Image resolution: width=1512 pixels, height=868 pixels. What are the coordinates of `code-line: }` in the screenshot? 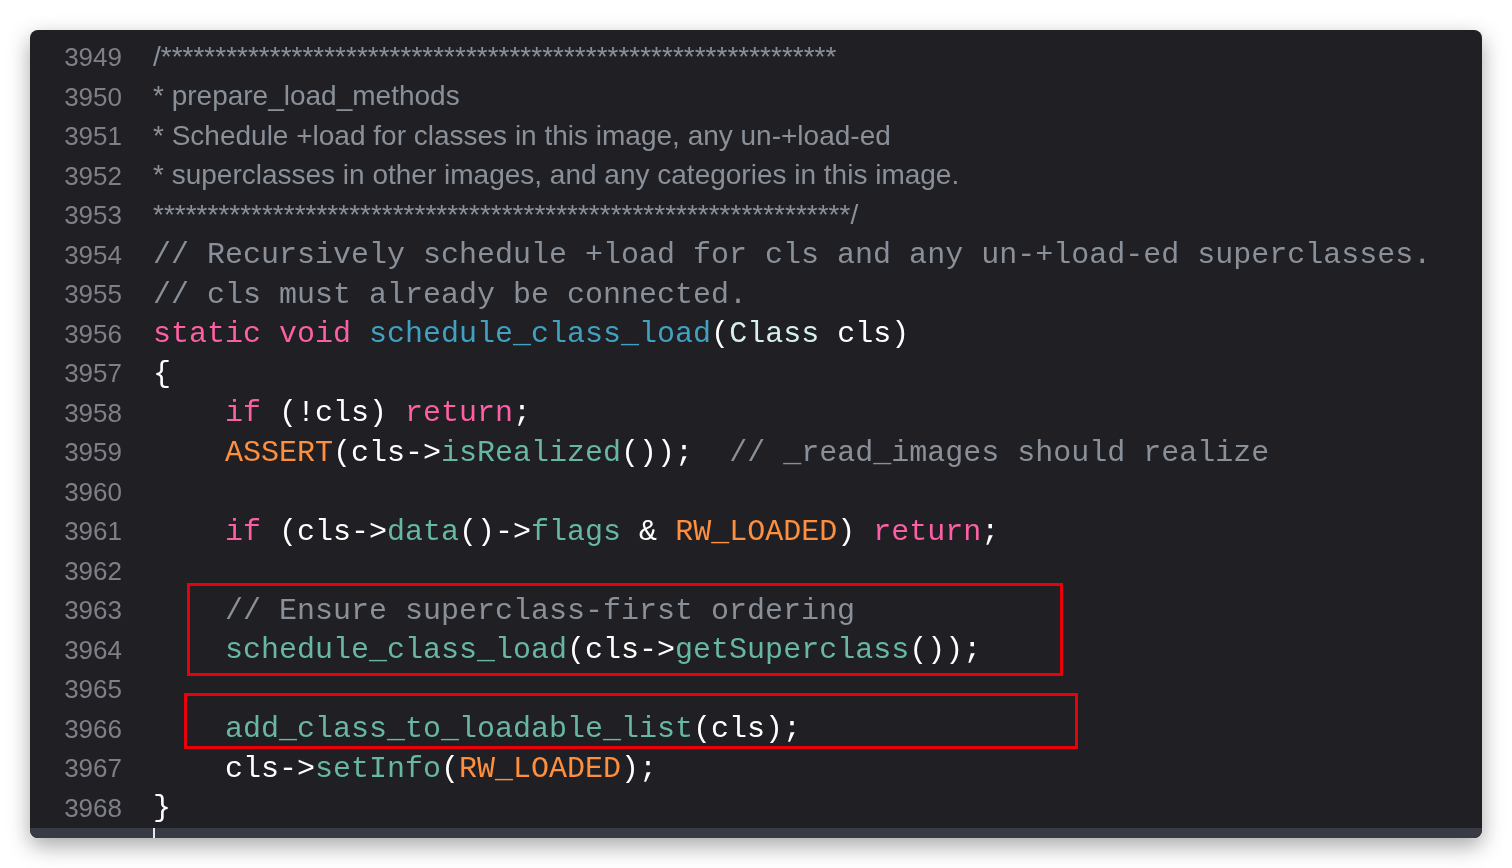 It's located at (162, 808).